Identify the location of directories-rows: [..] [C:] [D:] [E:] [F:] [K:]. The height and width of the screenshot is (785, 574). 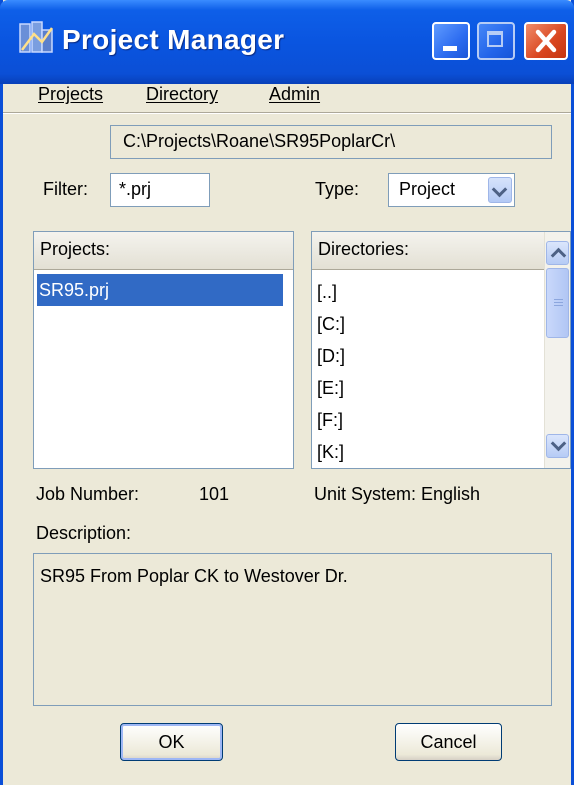
(421, 372).